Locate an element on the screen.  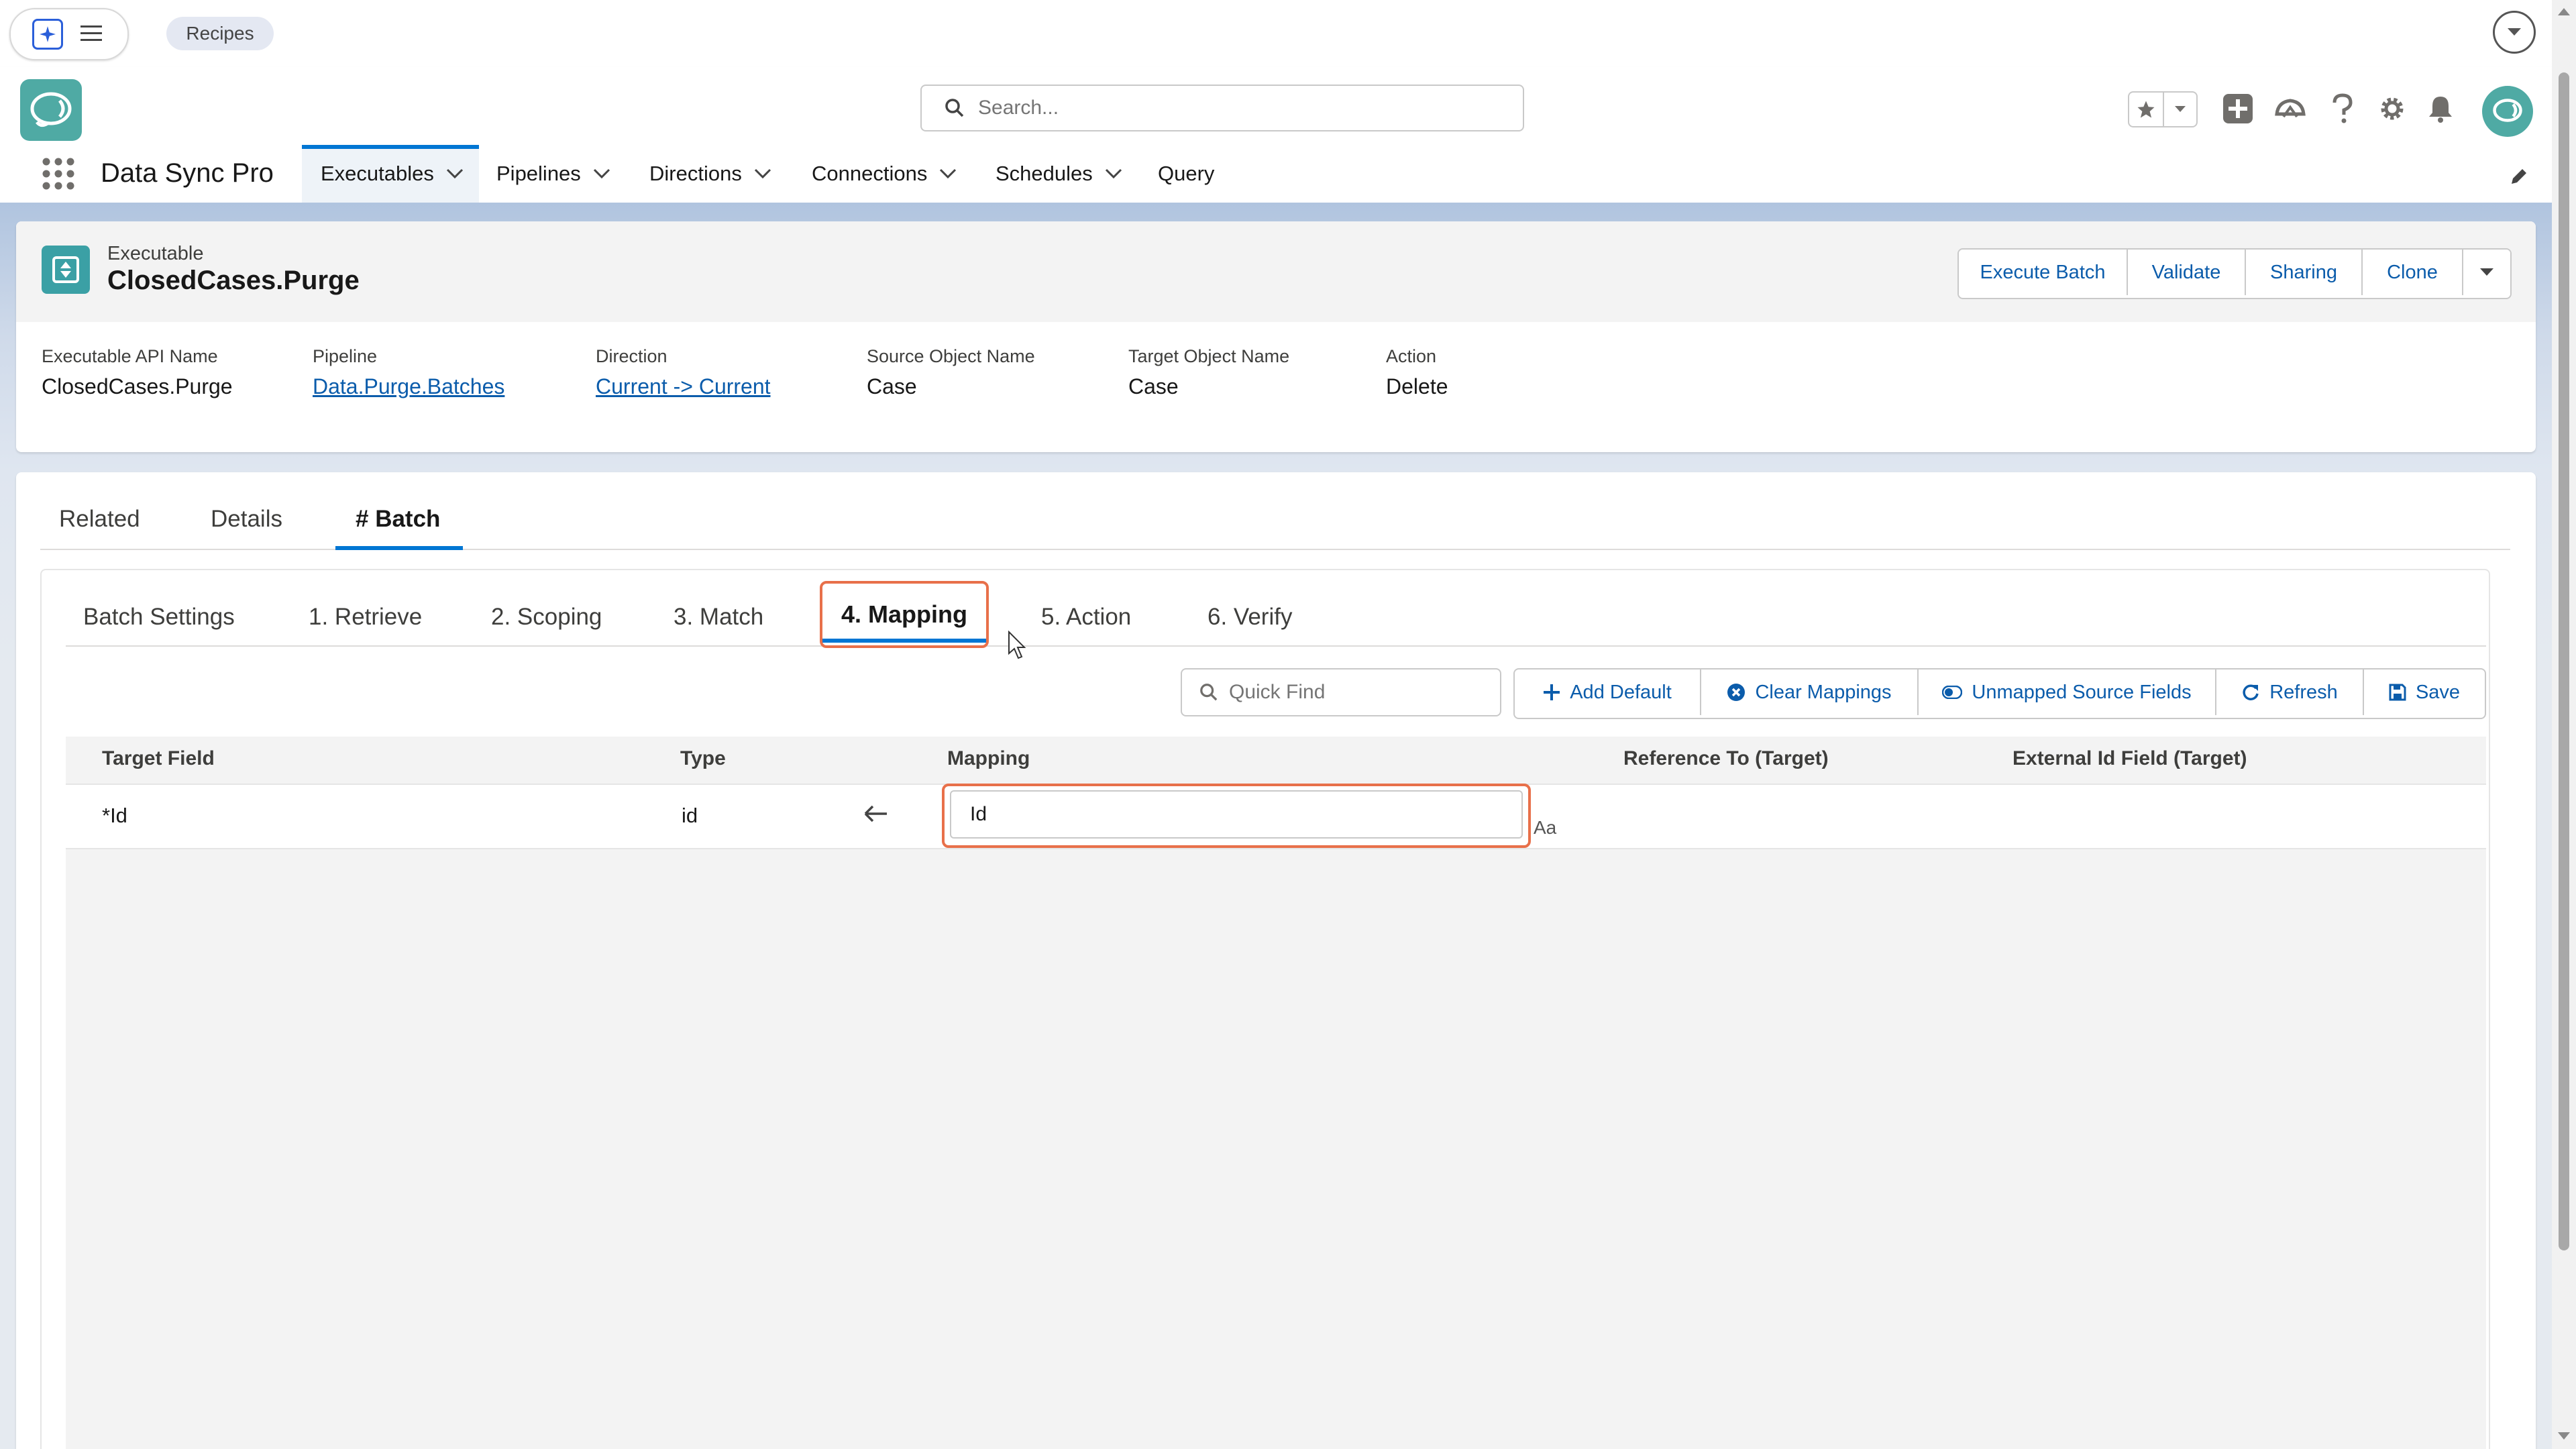
tab-related: Related is located at coordinates (99, 519).